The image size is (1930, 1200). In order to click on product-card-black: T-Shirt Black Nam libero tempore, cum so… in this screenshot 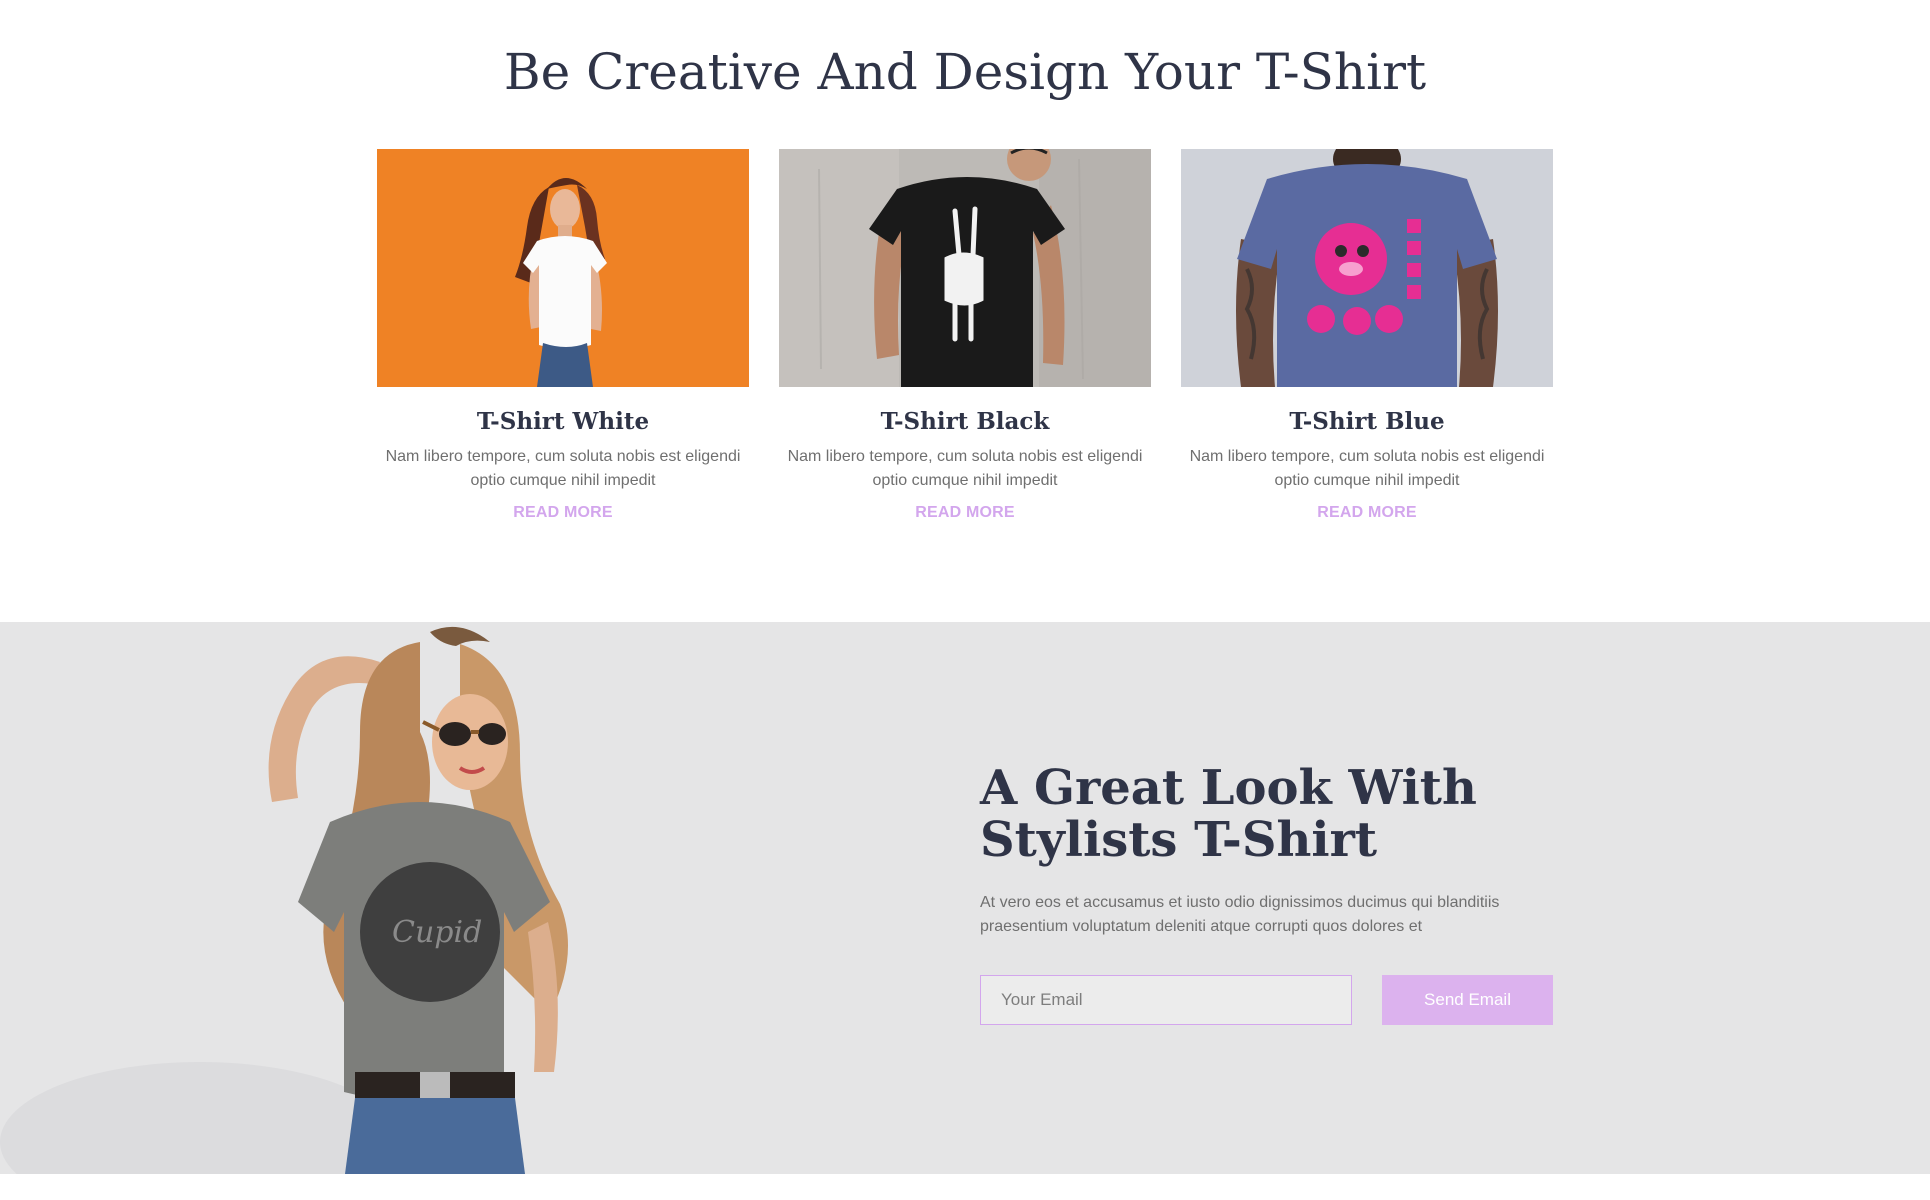, I will do `click(965, 336)`.